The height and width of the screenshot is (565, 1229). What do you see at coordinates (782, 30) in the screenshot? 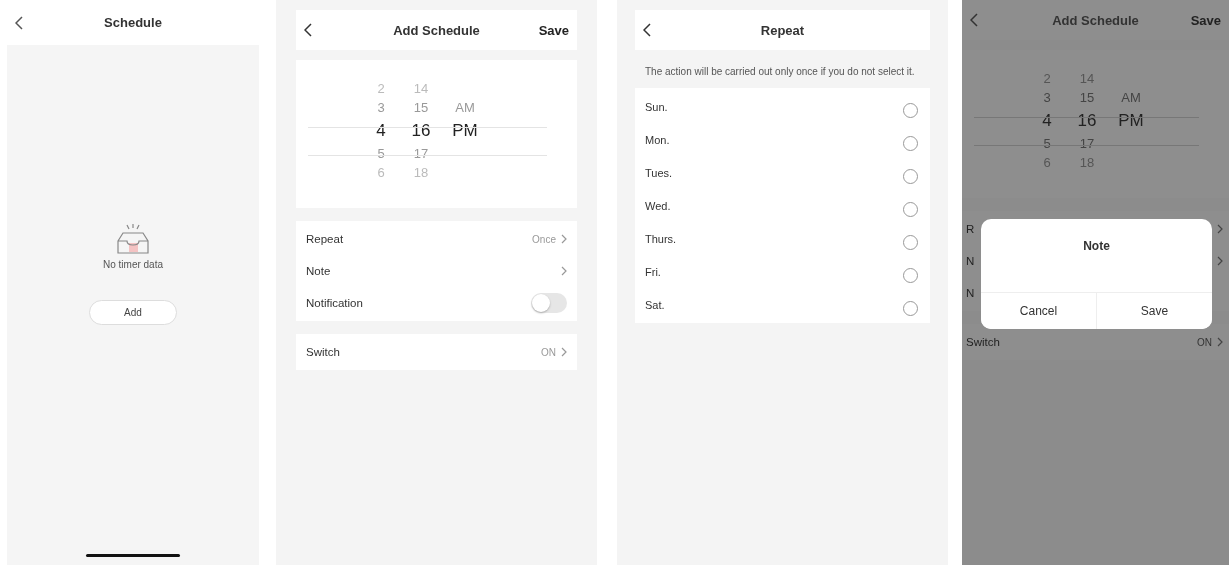
I see `screen-title: Repeat` at bounding box center [782, 30].